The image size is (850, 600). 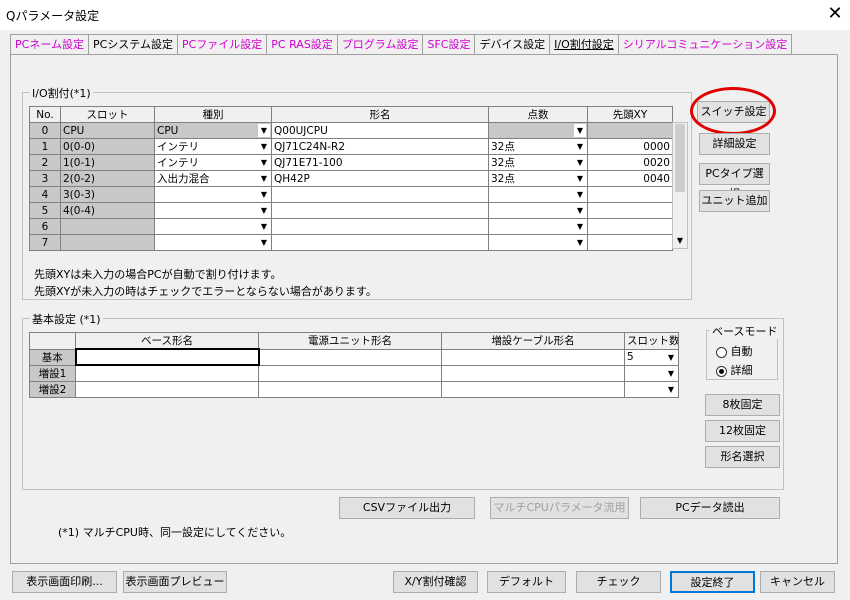 I want to click on io-start-xy-input: 0040, so click(x=630, y=178).